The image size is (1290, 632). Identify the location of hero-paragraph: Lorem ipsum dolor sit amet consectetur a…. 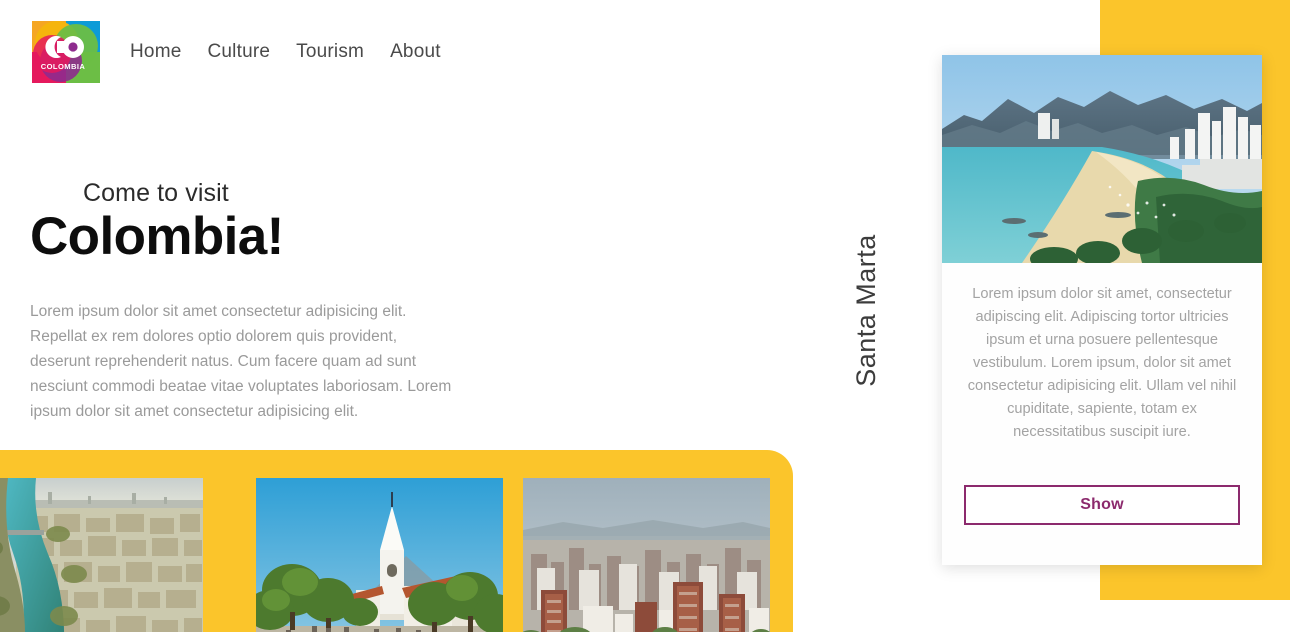
(241, 361).